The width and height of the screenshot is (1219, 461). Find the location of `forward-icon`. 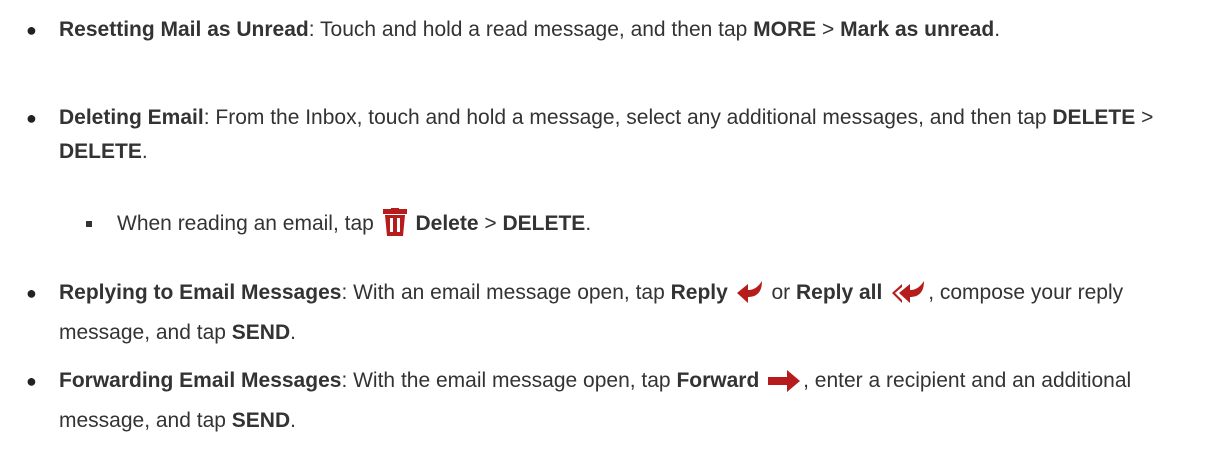

forward-icon is located at coordinates (784, 386).